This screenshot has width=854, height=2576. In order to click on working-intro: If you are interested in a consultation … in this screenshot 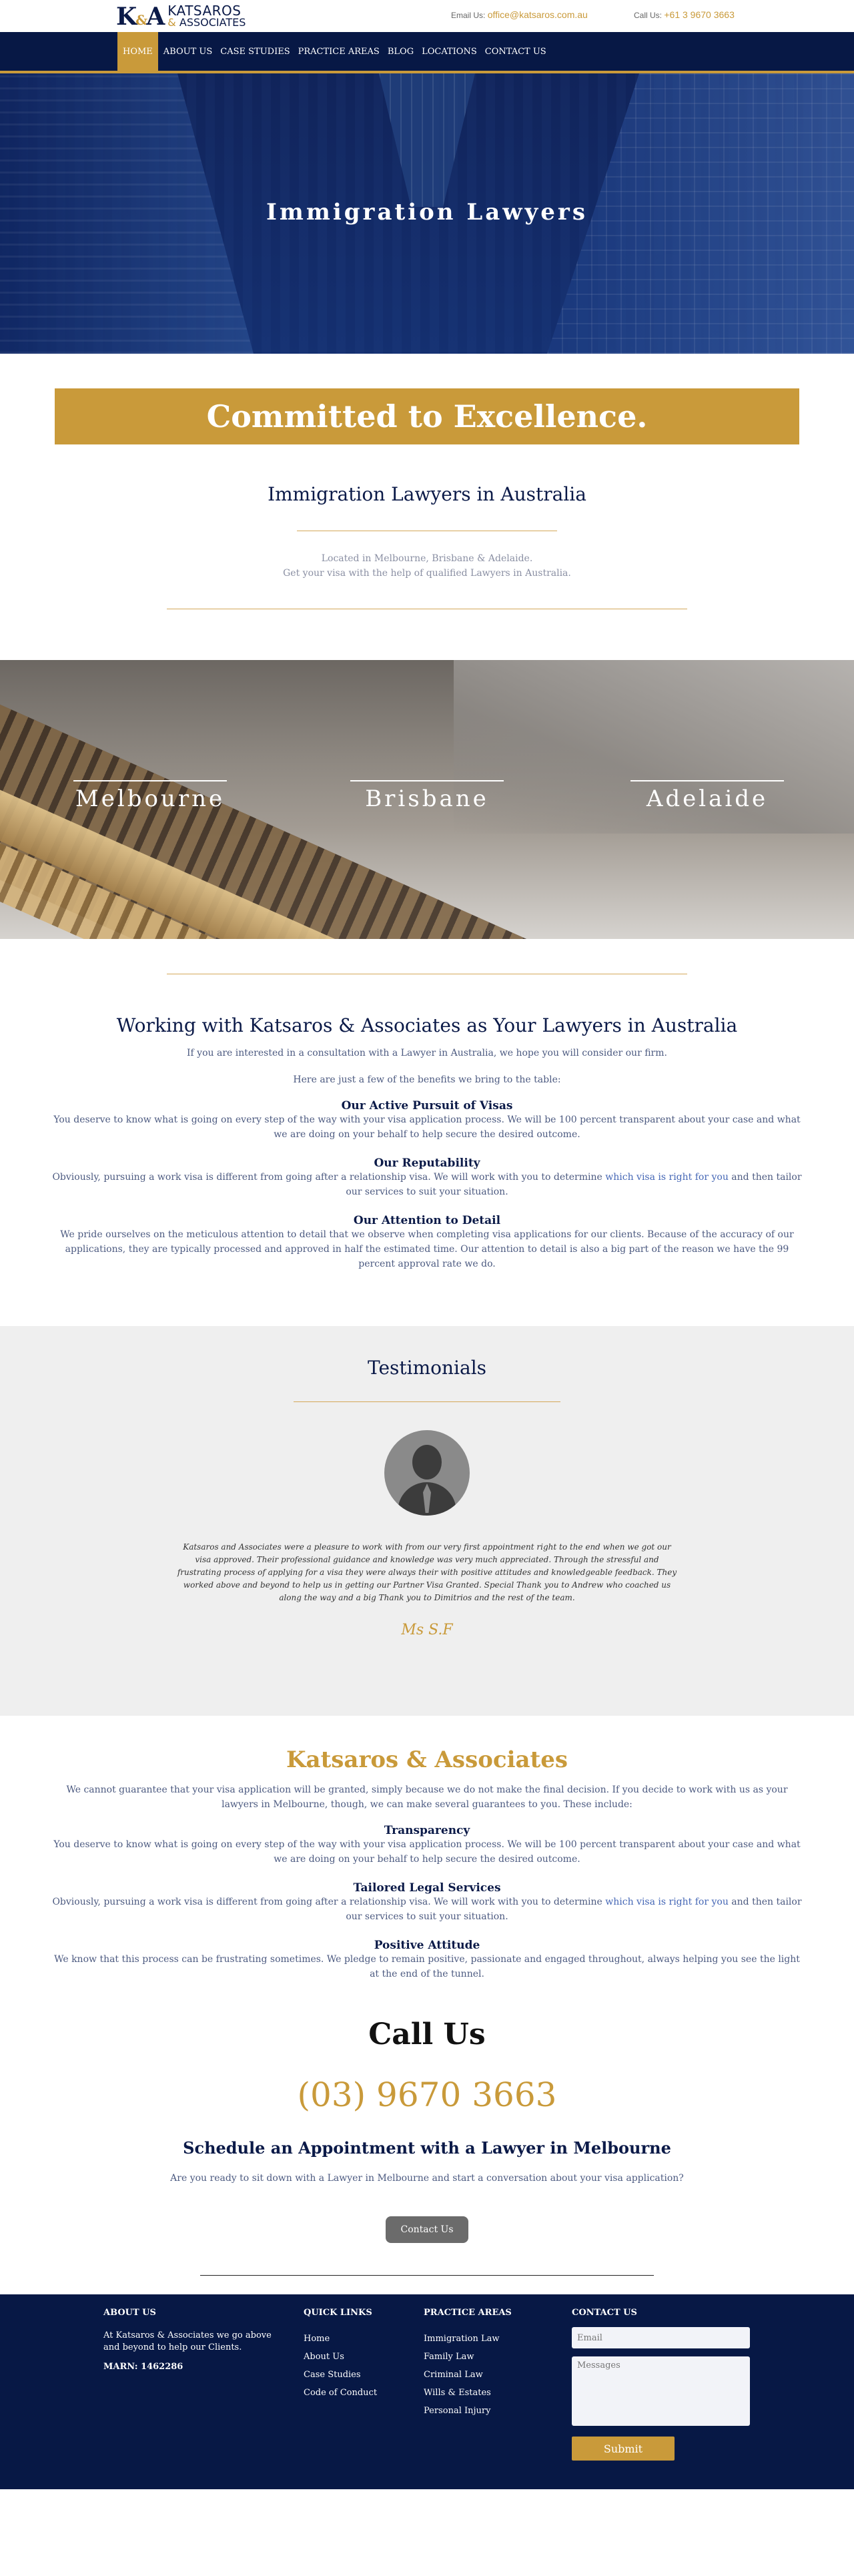, I will do `click(427, 1053)`.